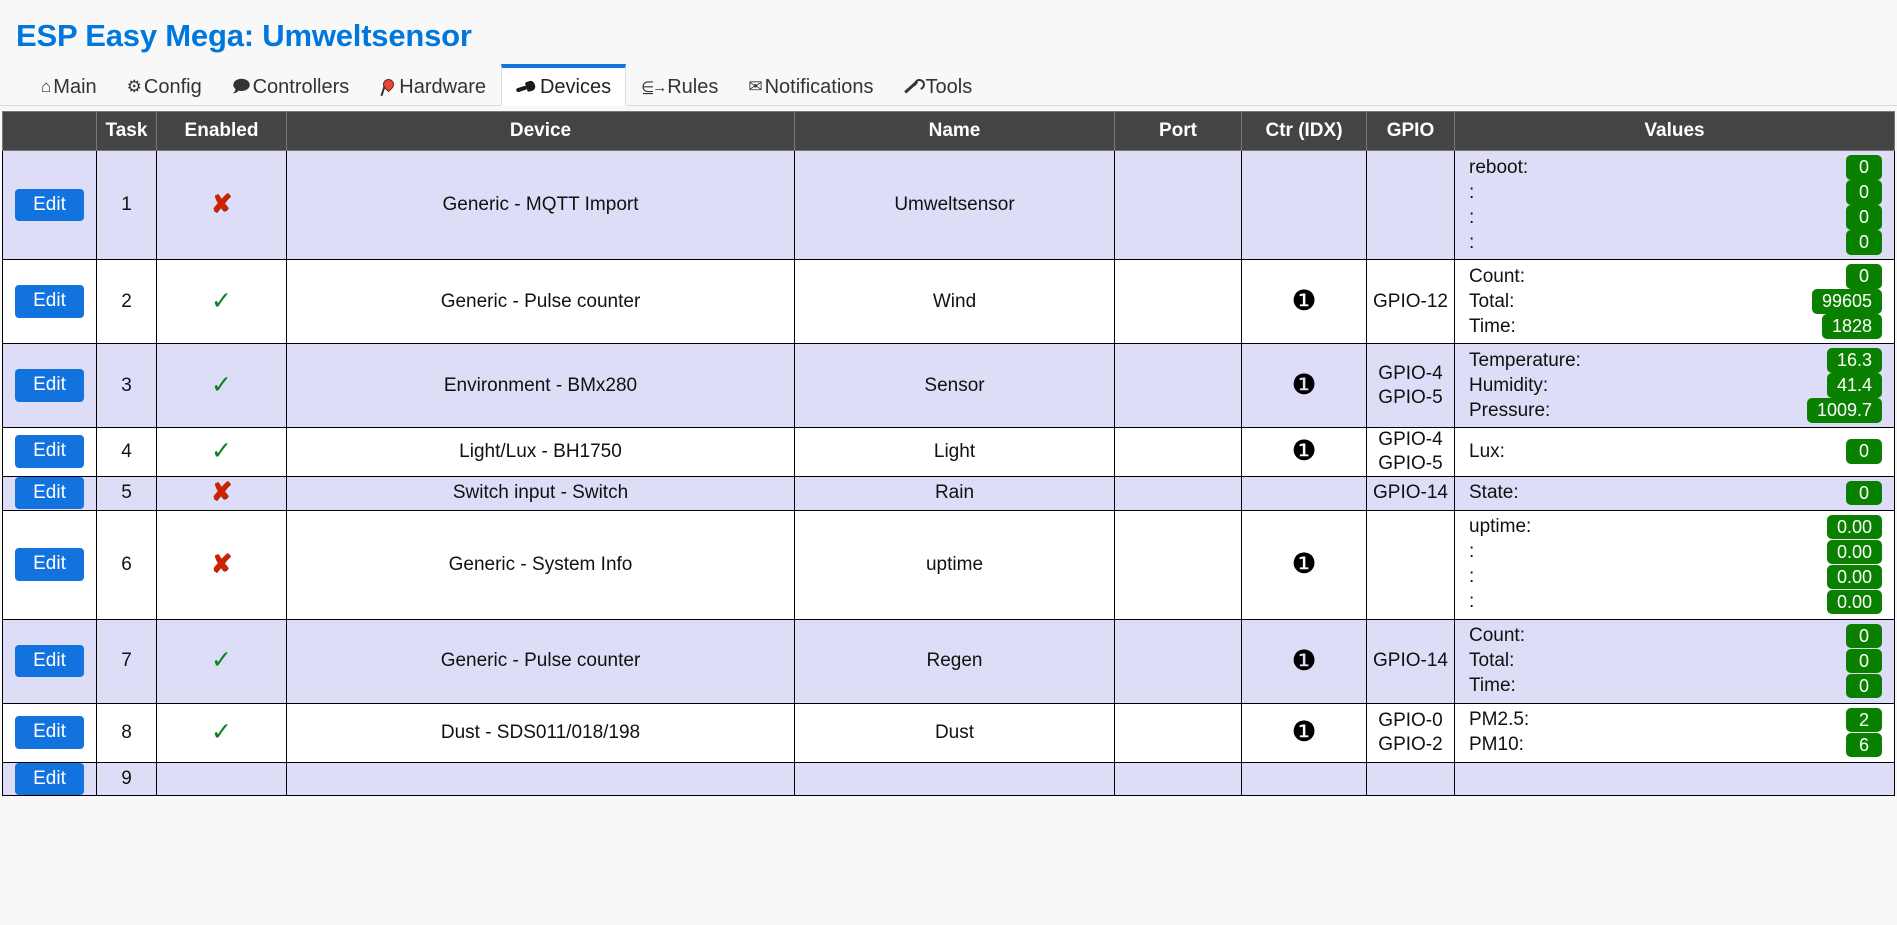  I want to click on column-header-ctr-idx: Ctr (IDX), so click(1304, 131).